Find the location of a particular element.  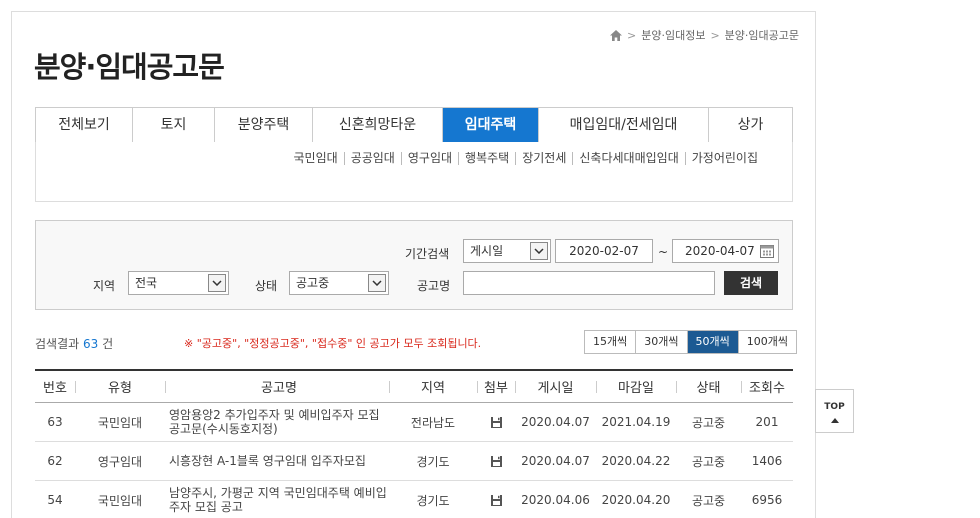

page-title: 분양·임대공고문 is located at coordinates (129, 67).